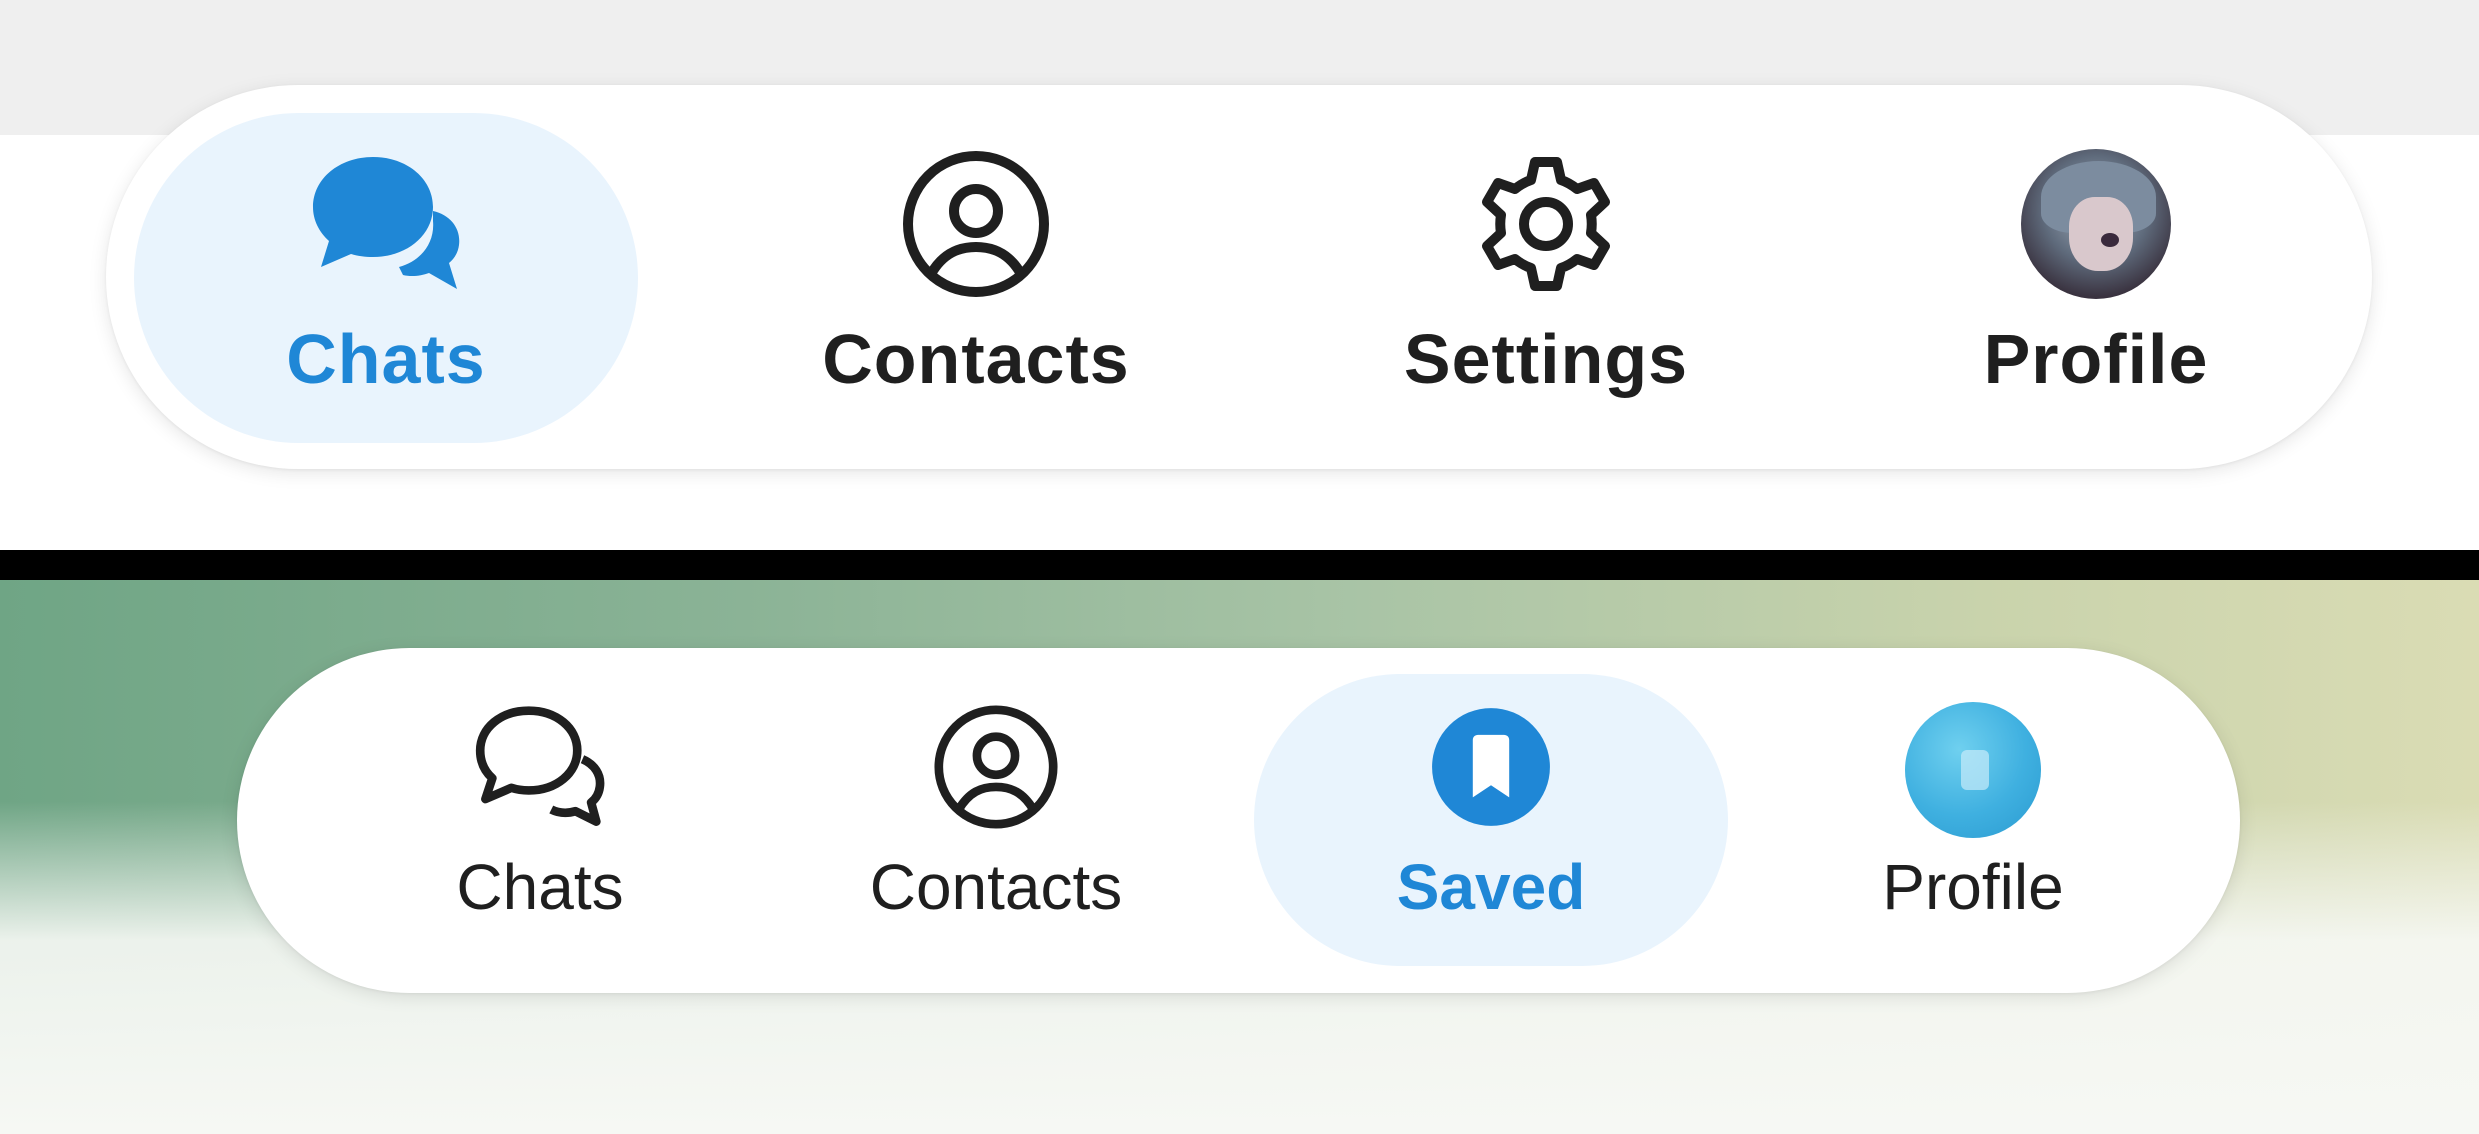 The height and width of the screenshot is (1134, 2479). I want to click on gear-icon, so click(1546, 224).